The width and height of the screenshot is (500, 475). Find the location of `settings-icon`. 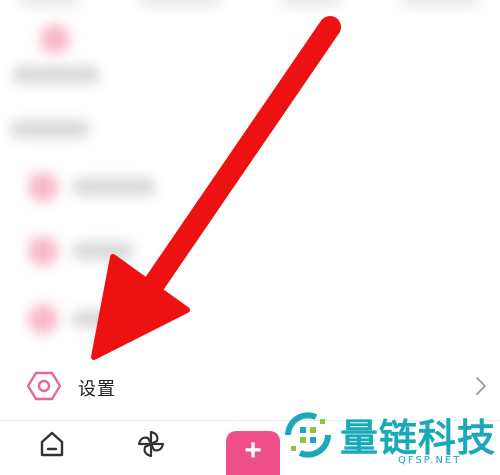

settings-icon is located at coordinates (44, 386).